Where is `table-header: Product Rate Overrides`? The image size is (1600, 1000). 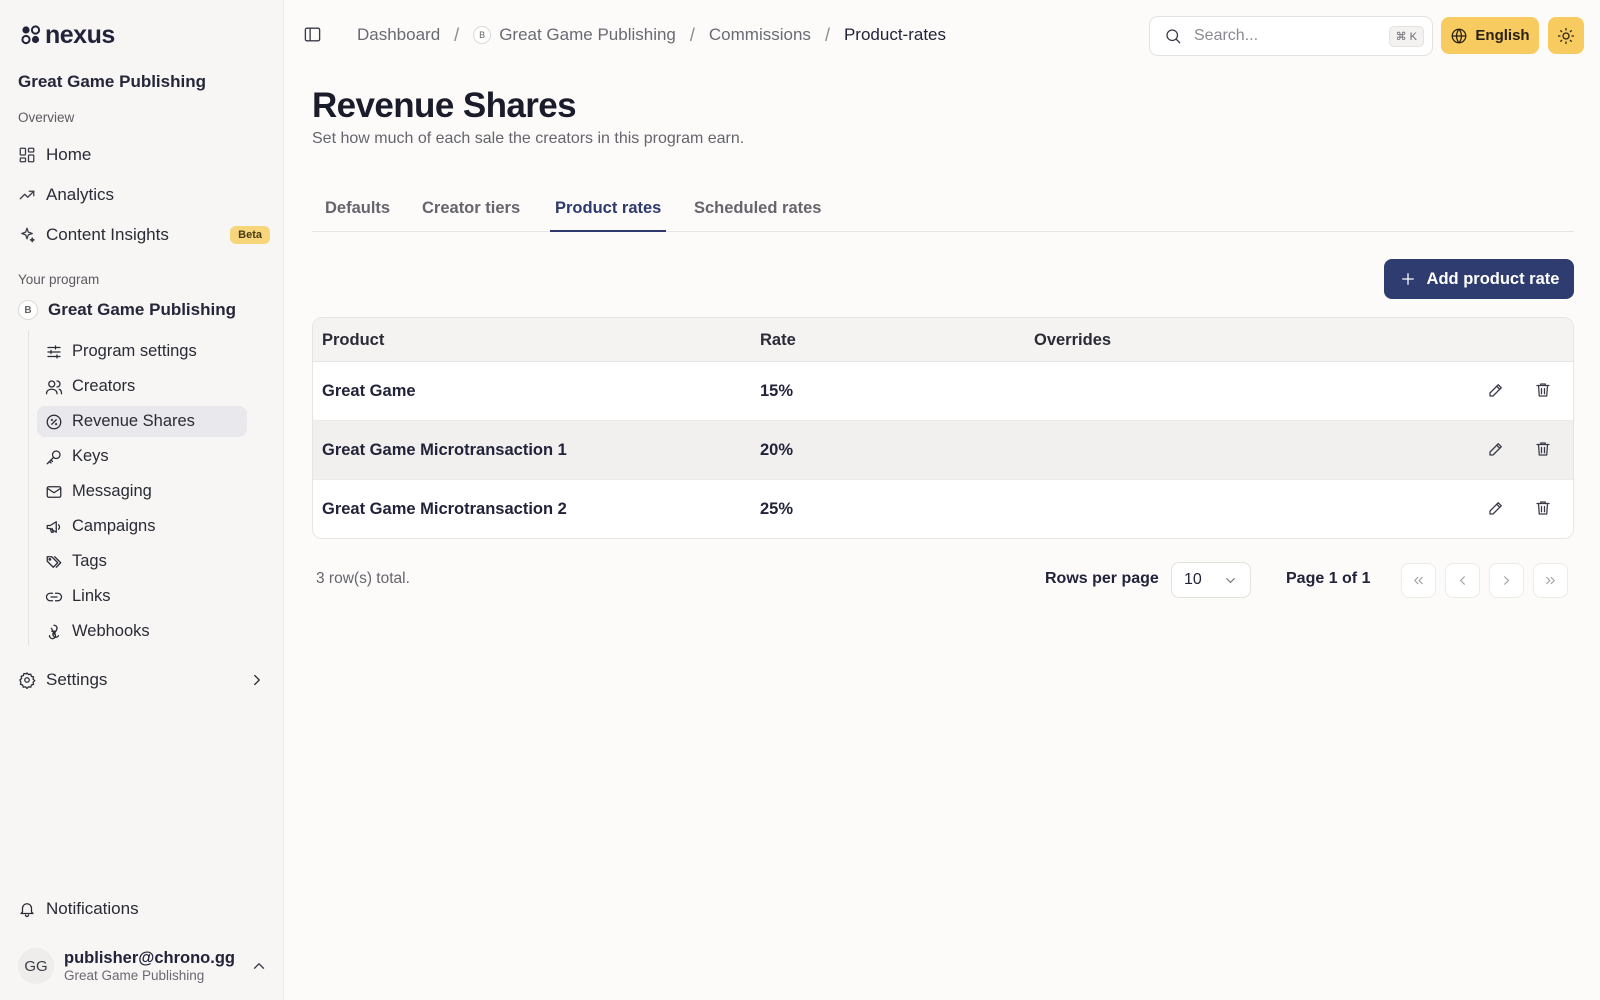 table-header: Product Rate Overrides is located at coordinates (943, 340).